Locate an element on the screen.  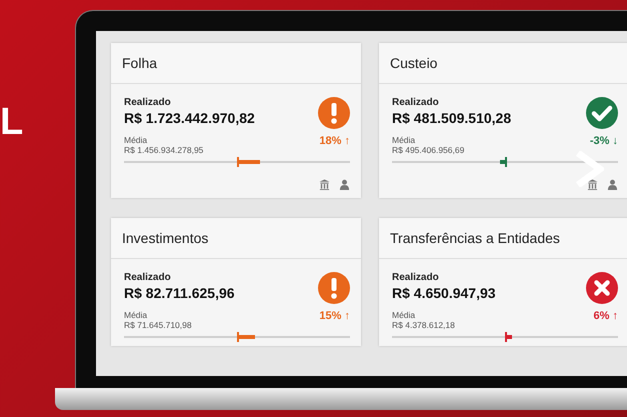
card-title: Investimentos is located at coordinates (236, 238).